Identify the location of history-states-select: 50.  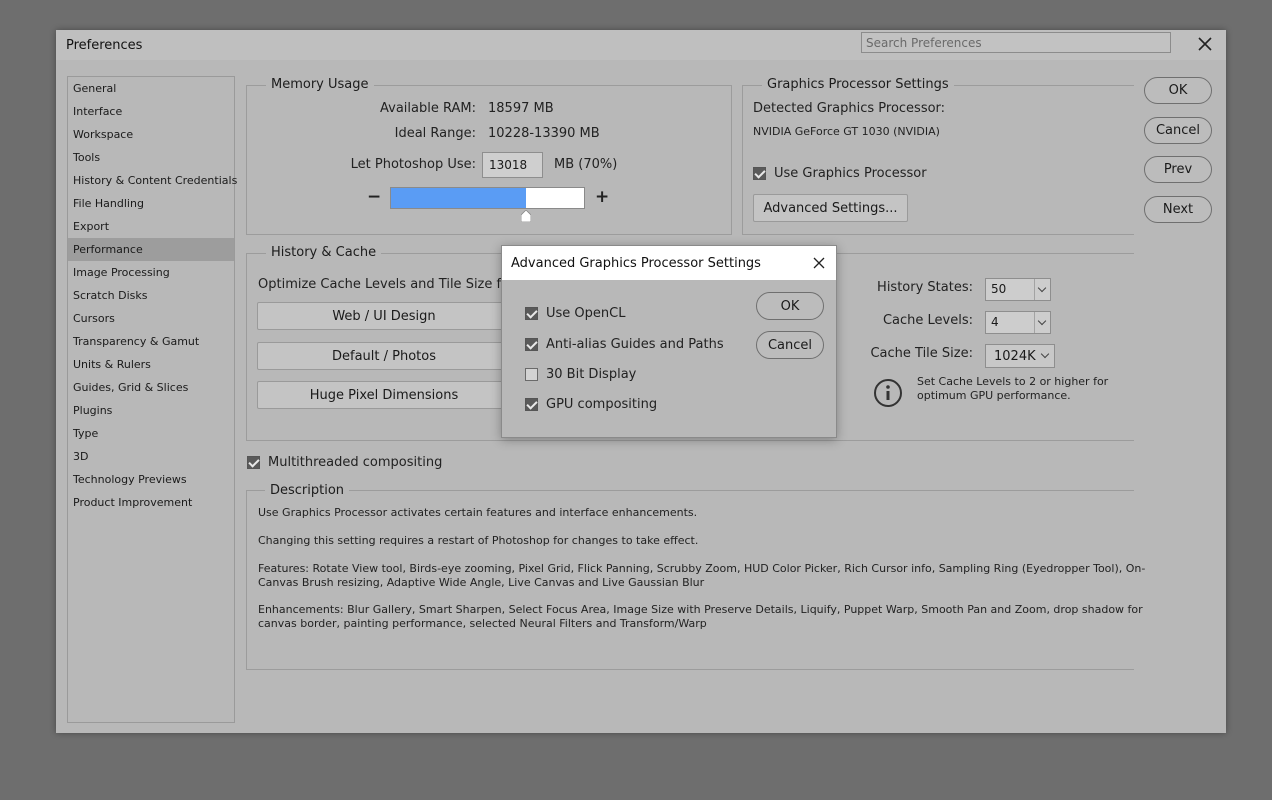
(1018, 289).